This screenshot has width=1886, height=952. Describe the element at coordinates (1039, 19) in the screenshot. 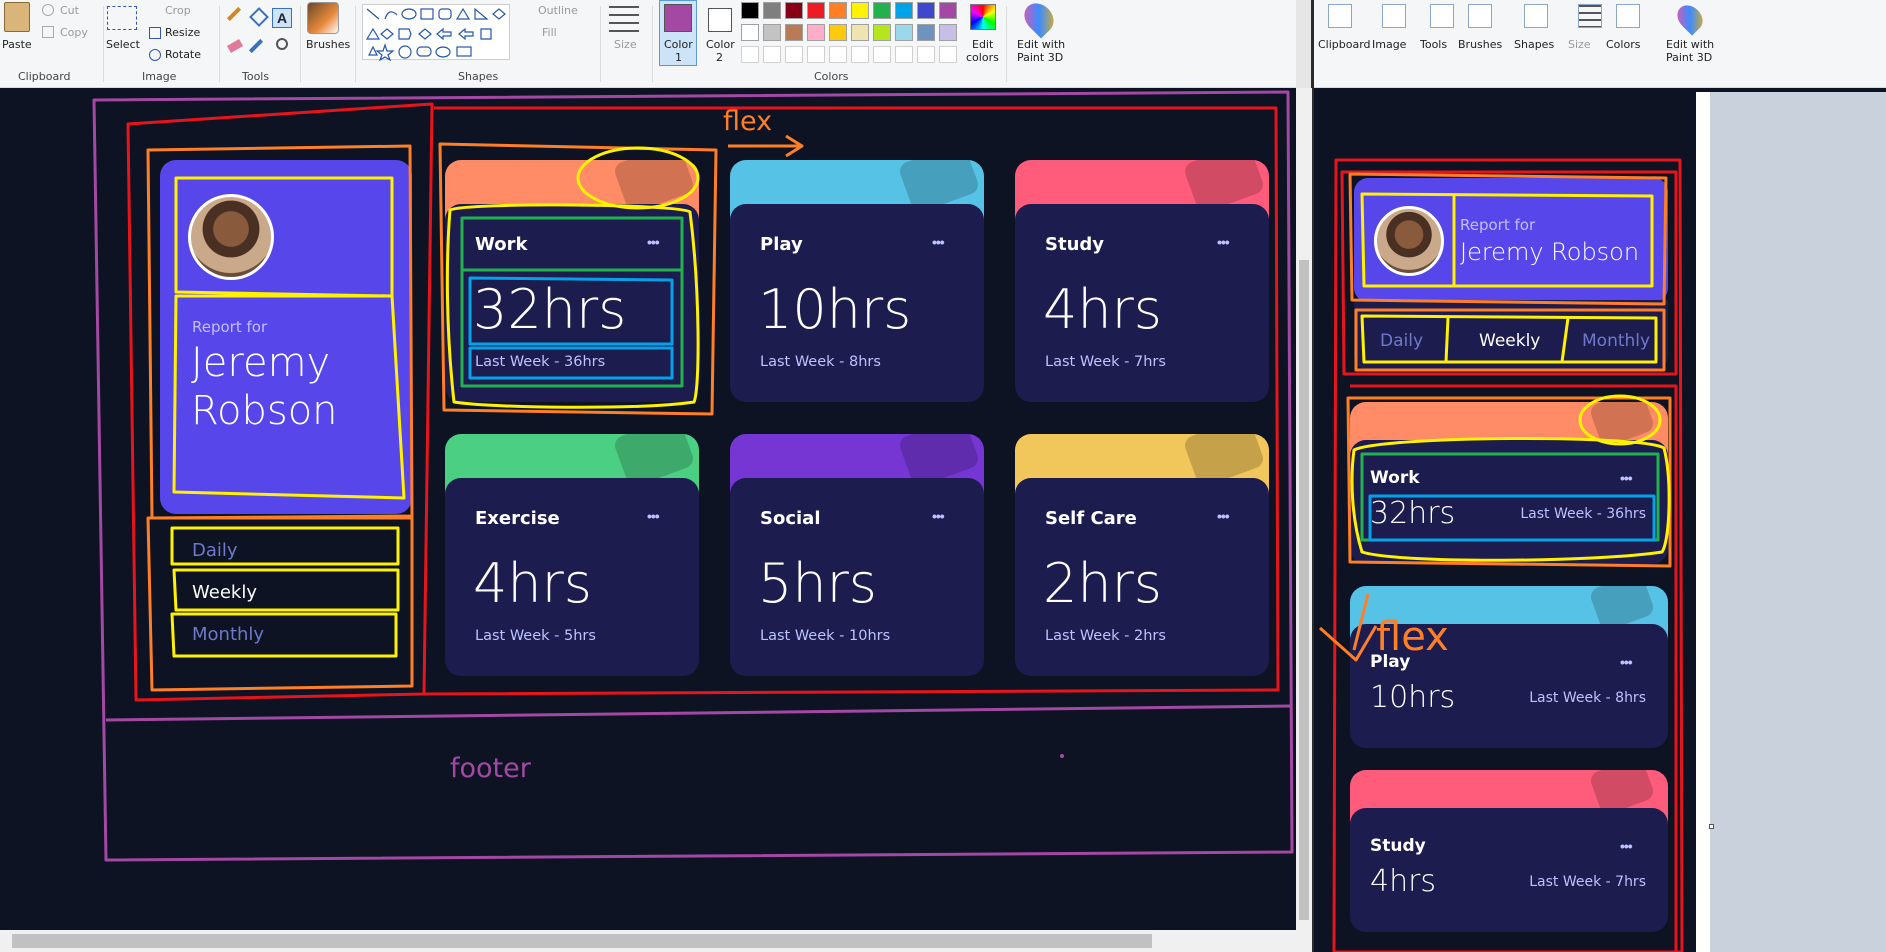

I see `paint3d-icon` at that location.